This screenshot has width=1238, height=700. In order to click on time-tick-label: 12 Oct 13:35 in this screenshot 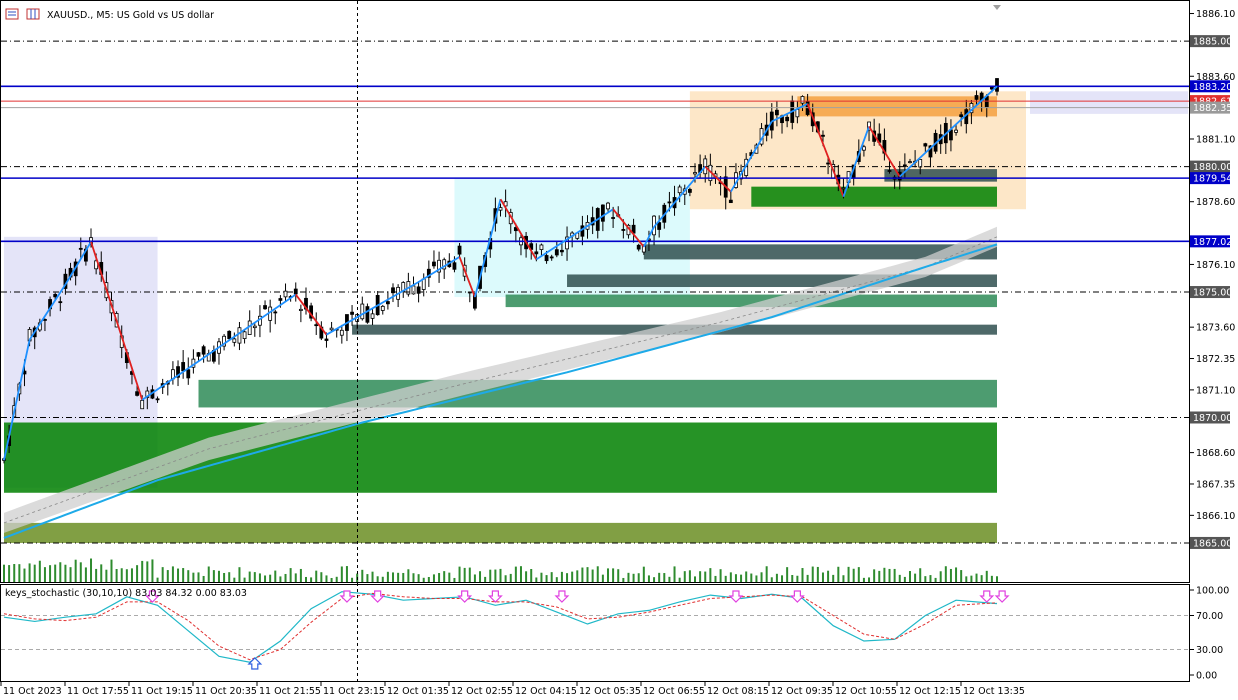, I will do `click(994, 691)`.